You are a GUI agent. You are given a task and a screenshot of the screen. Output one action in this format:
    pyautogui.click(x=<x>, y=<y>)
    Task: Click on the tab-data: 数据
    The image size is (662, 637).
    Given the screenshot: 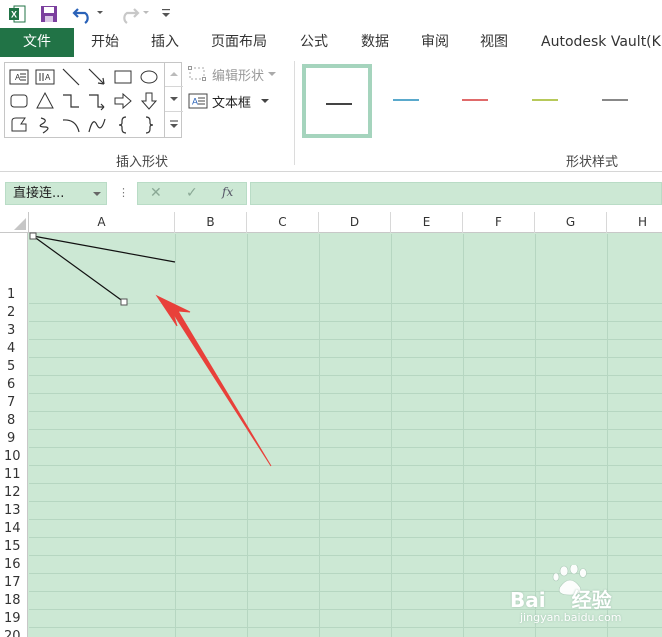 What is the action you would take?
    pyautogui.click(x=375, y=42)
    